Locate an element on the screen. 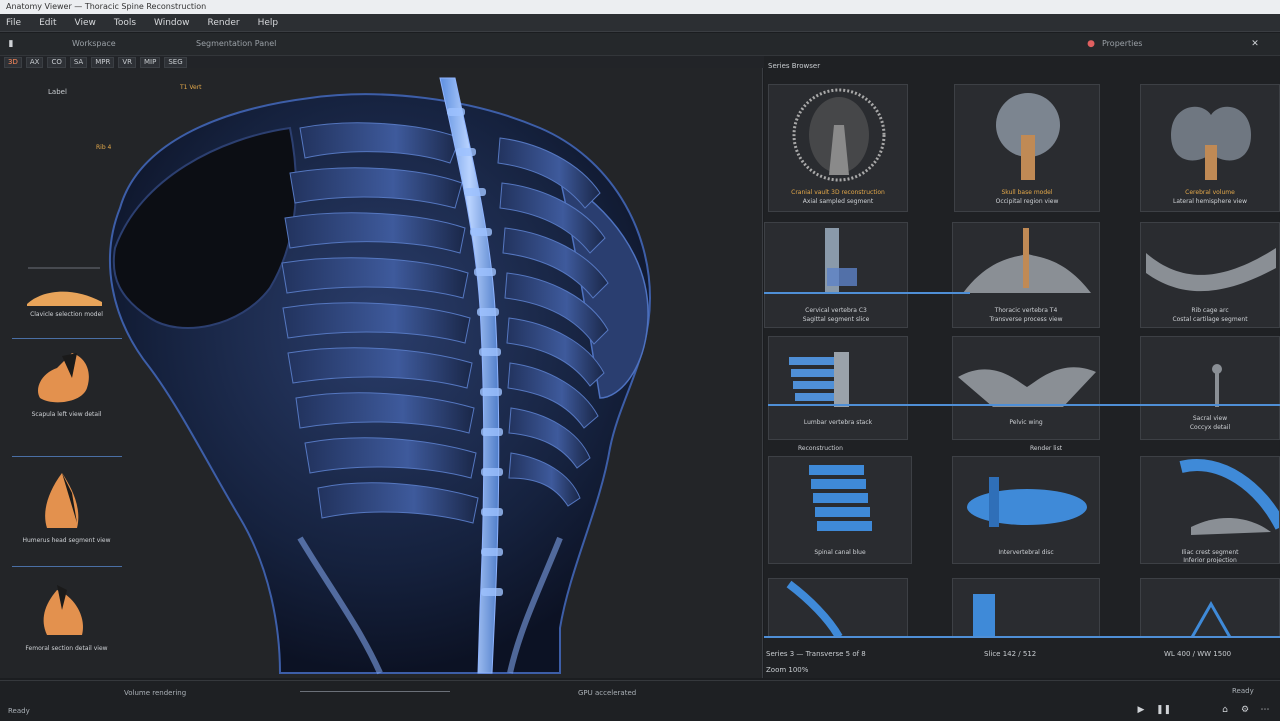  menu-view: View is located at coordinates (85, 23).